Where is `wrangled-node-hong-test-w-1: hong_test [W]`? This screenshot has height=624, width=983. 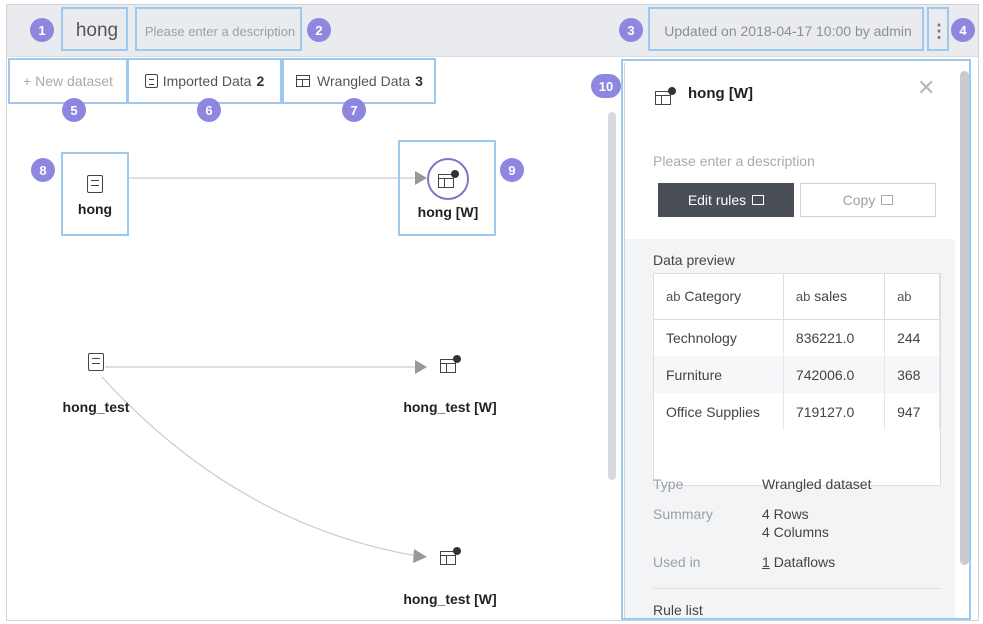 wrangled-node-hong-test-w-1: hong_test [W] is located at coordinates (450, 385).